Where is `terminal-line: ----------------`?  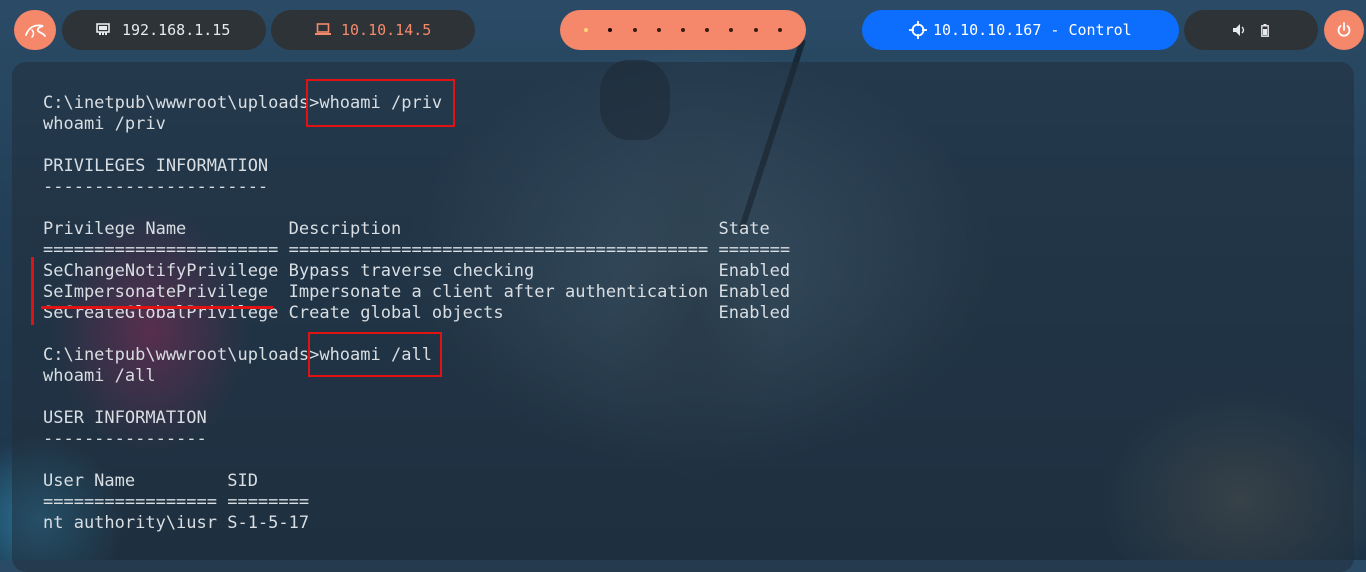
terminal-line: ---------------- is located at coordinates (125, 439).